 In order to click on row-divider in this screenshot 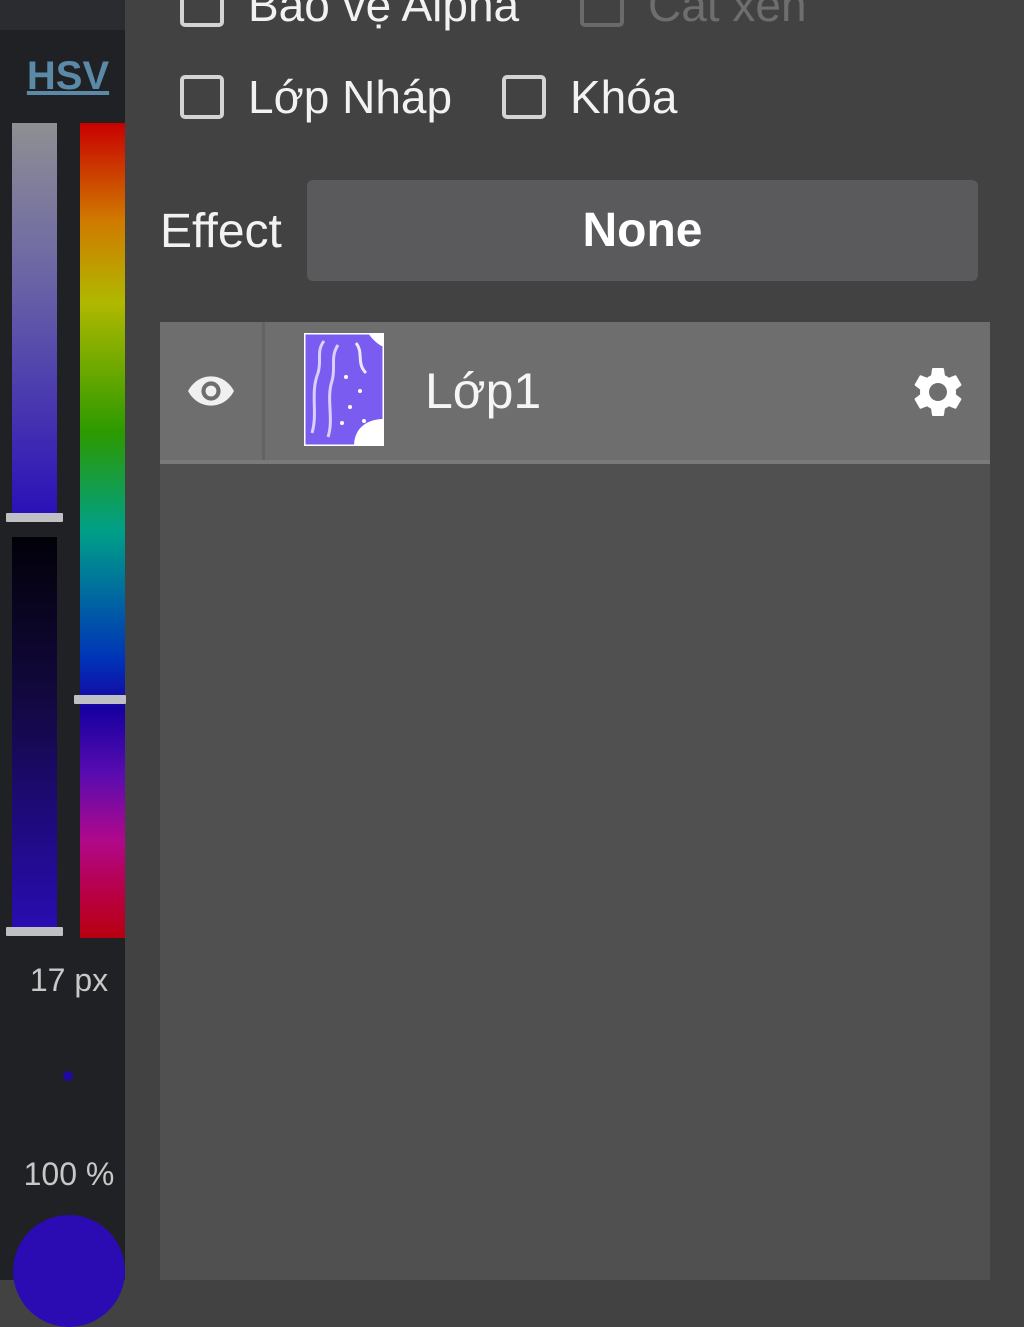, I will do `click(263, 391)`.